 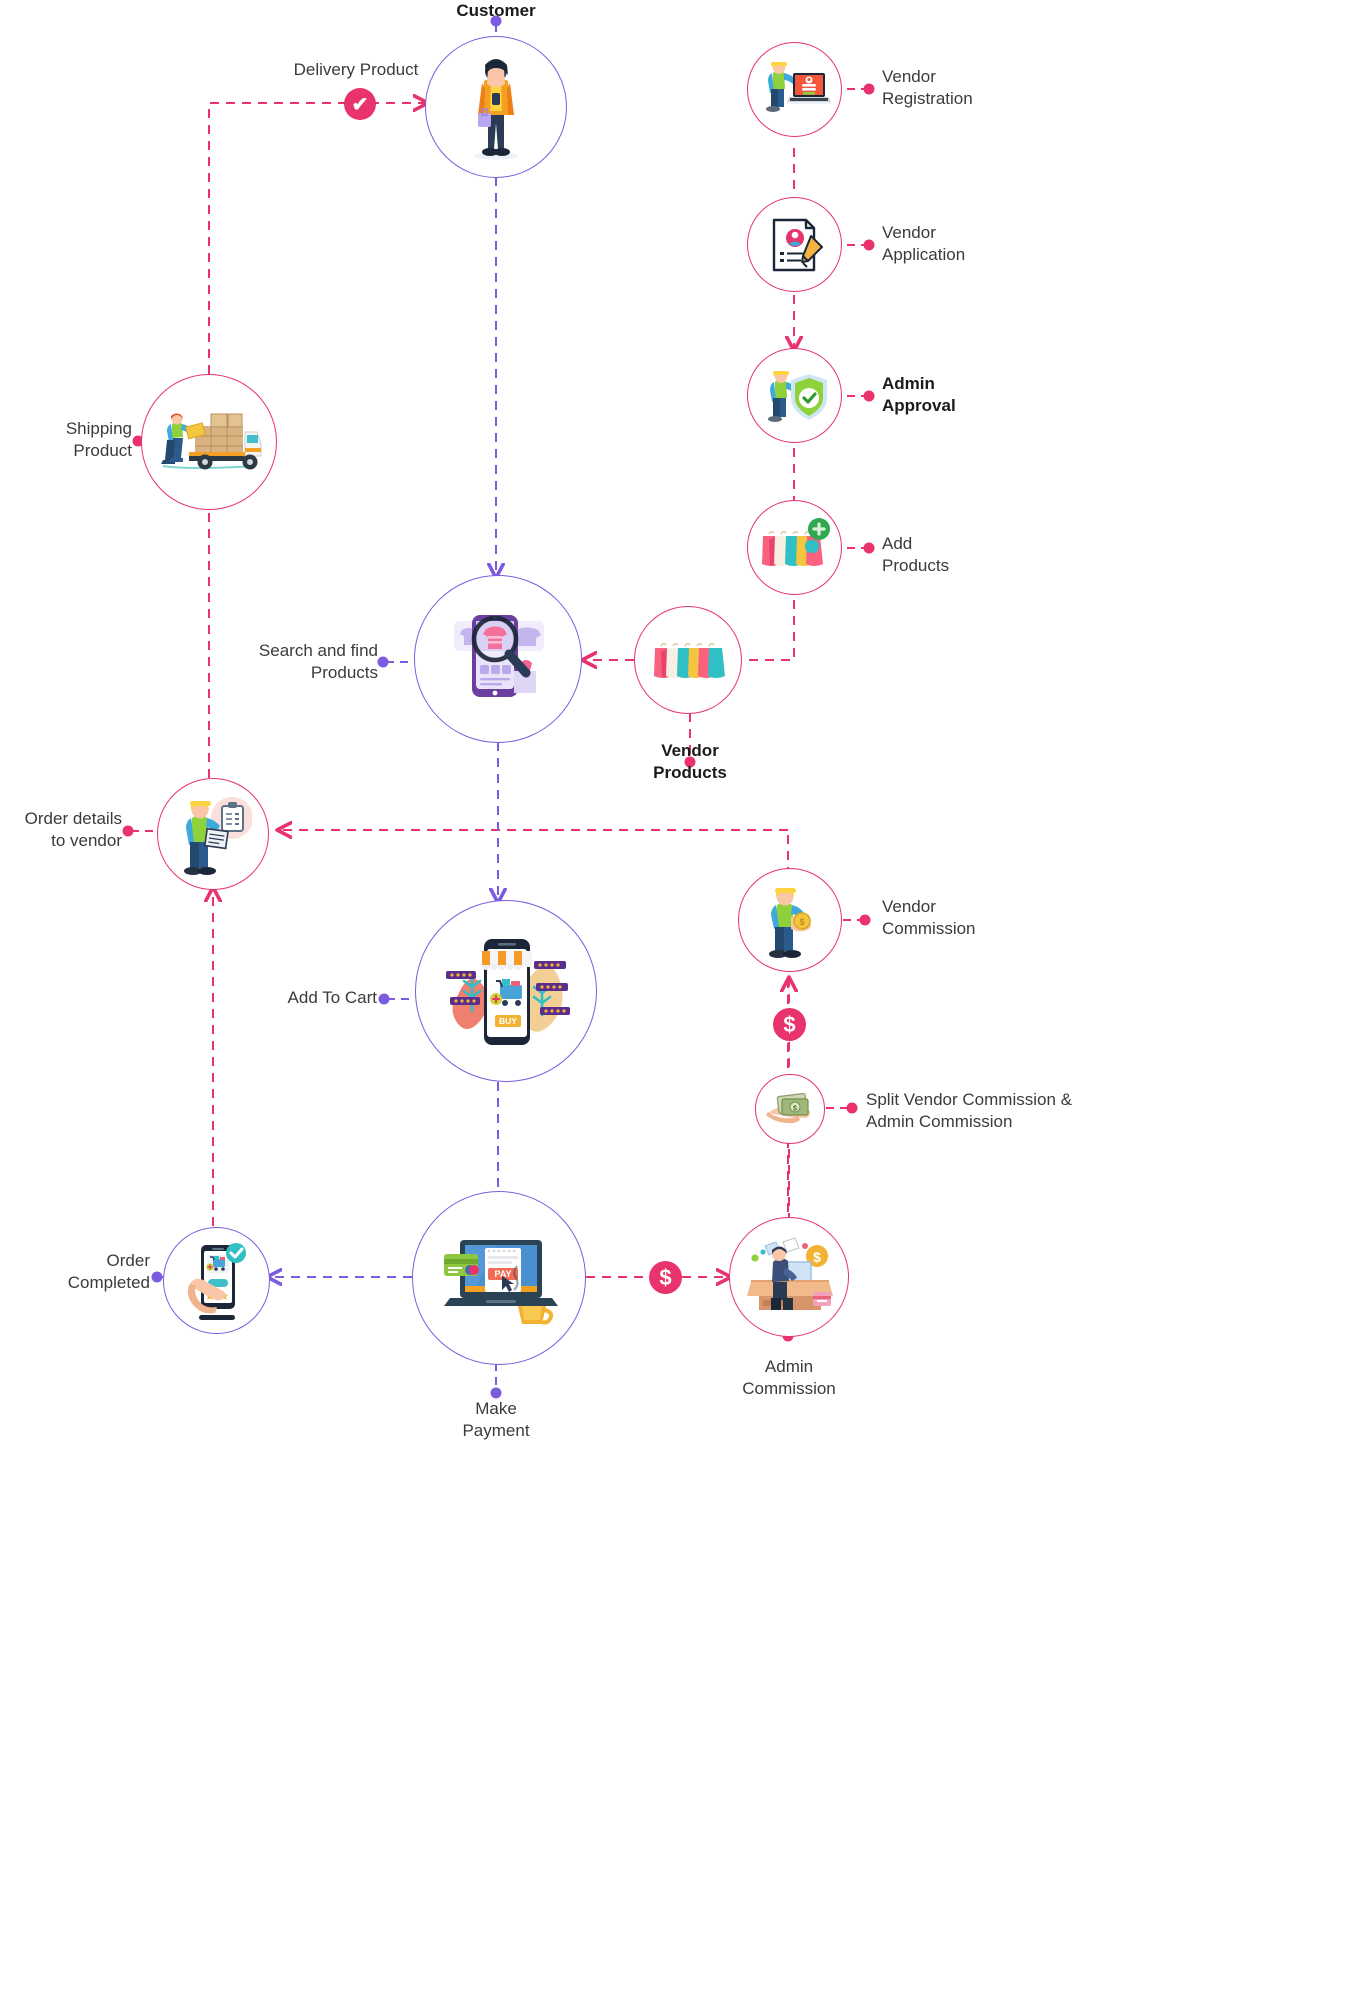 What do you see at coordinates (690, 762) in the screenshot?
I see `label-vendor-products: Vendor Products` at bounding box center [690, 762].